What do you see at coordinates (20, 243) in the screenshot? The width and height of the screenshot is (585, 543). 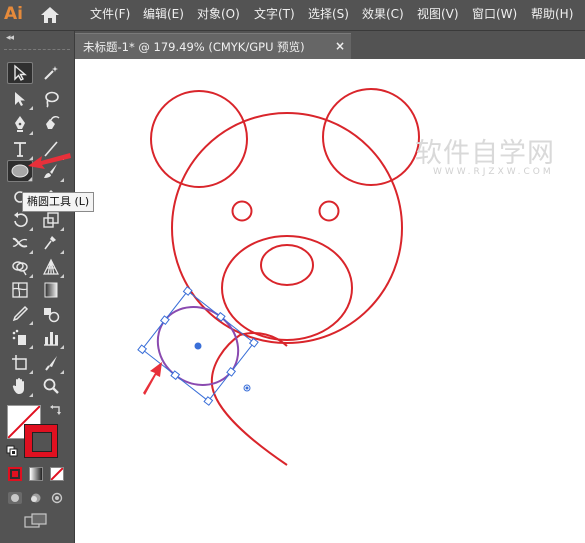 I see `width-tool-icon` at bounding box center [20, 243].